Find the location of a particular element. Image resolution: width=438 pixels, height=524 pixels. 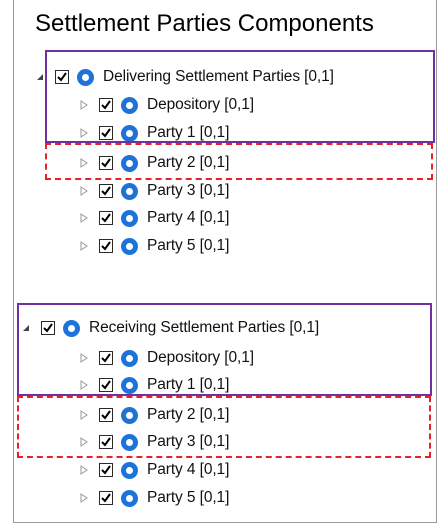

tree-row-receiving-party-4: Party 4 [0,1] is located at coordinates (153, 470).